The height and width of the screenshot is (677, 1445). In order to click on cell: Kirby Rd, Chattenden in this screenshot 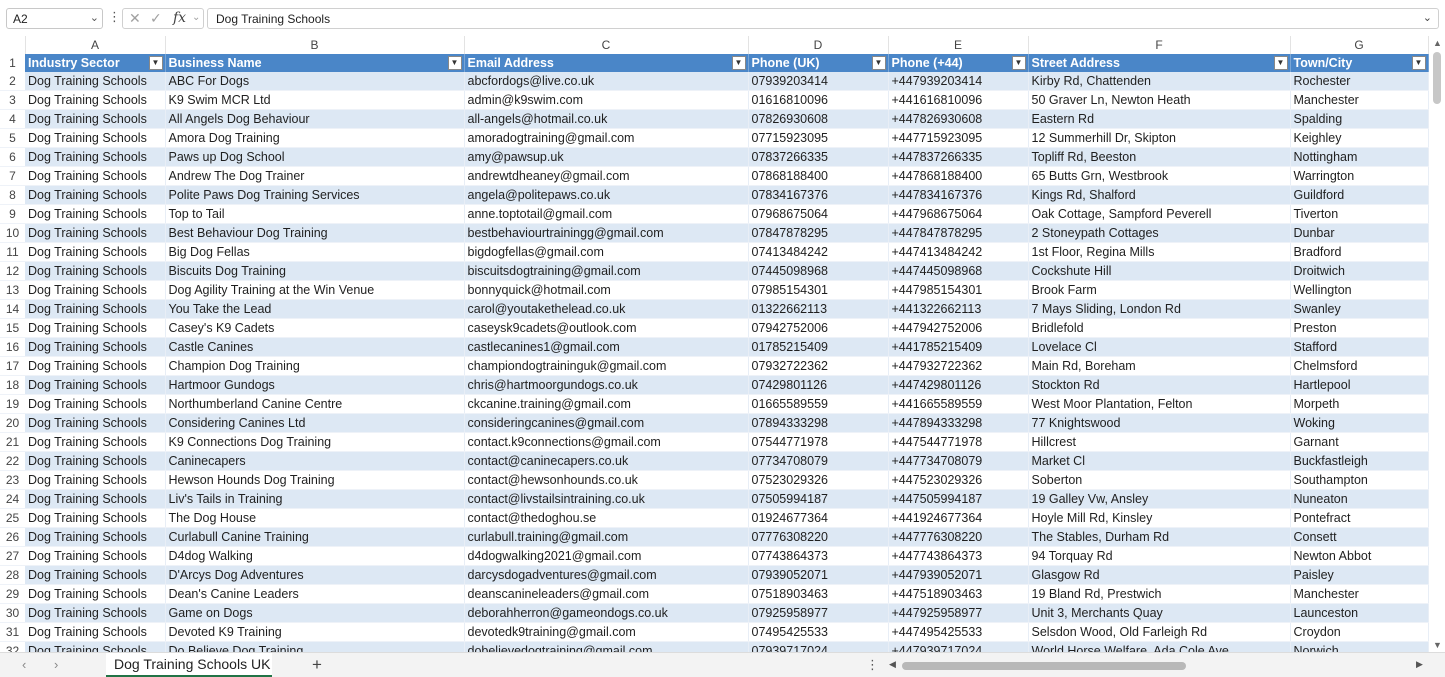, I will do `click(1159, 82)`.